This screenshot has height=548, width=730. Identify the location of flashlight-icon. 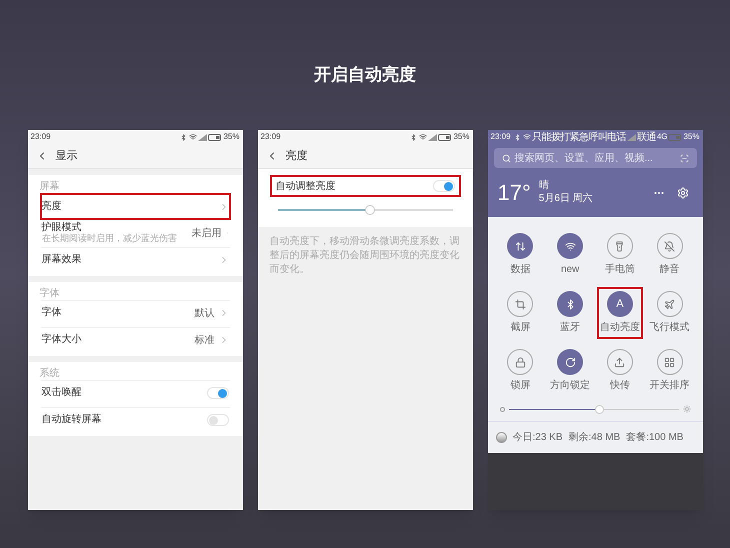
(620, 246).